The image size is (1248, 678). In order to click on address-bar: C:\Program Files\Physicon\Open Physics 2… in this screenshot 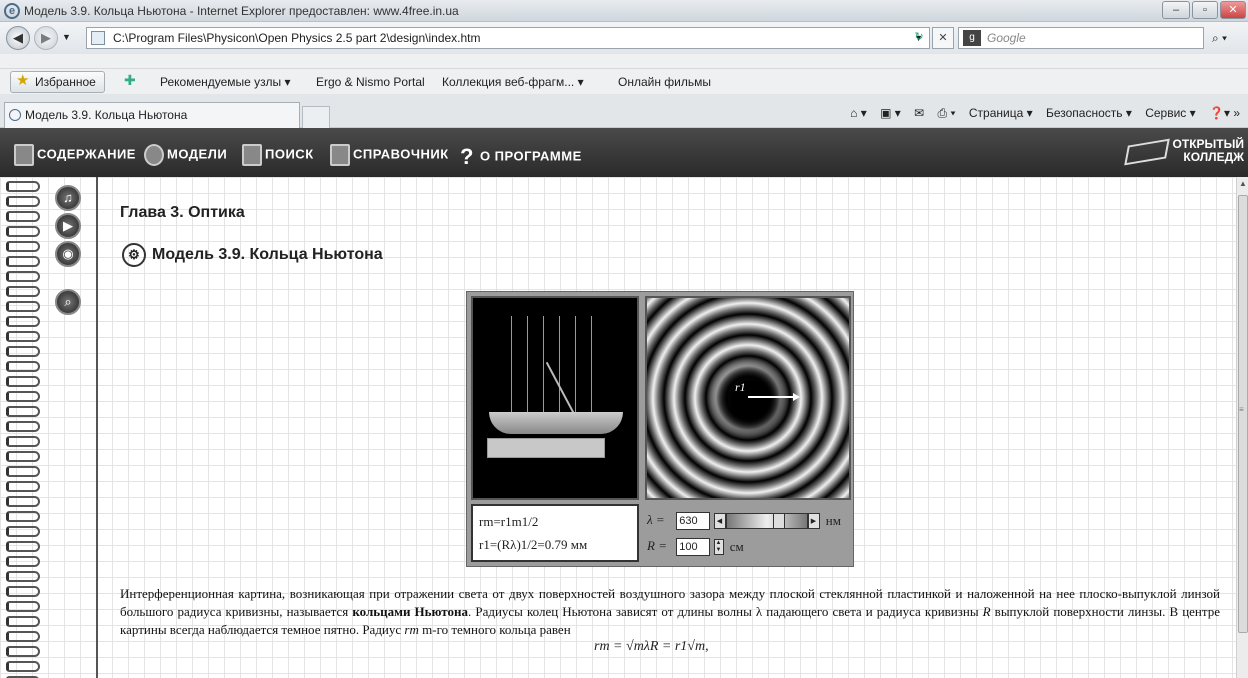, I will do `click(508, 38)`.